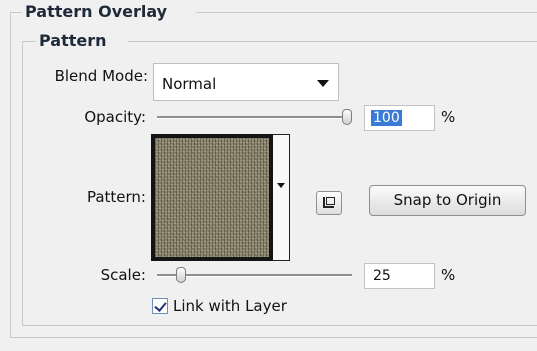 The height and width of the screenshot is (351, 537). I want to click on panel-title: Pattern Overlay, so click(96, 12).